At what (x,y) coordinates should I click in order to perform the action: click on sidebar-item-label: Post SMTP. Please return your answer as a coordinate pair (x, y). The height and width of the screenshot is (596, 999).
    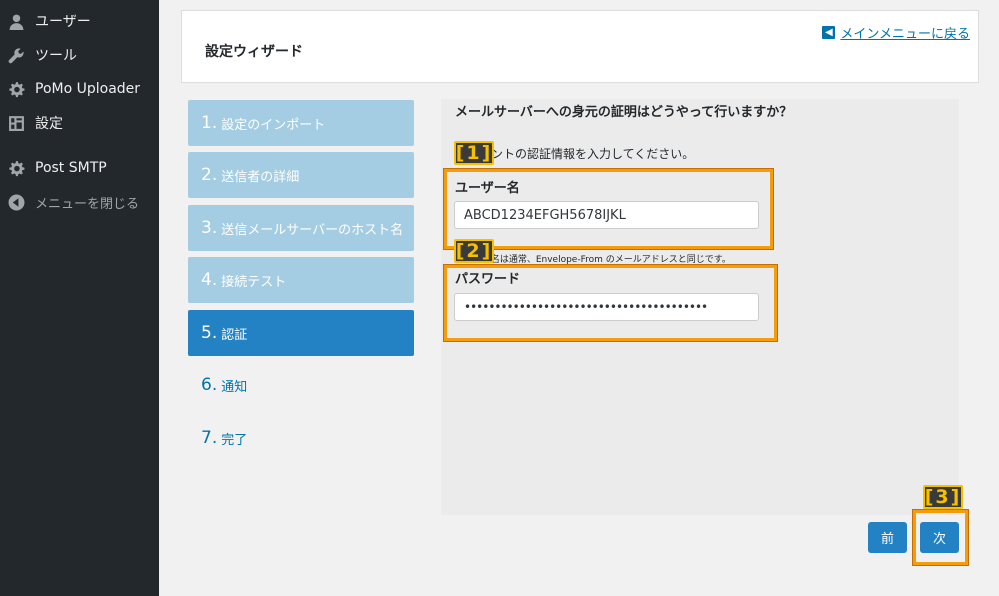
    Looking at the image, I should click on (71, 168).